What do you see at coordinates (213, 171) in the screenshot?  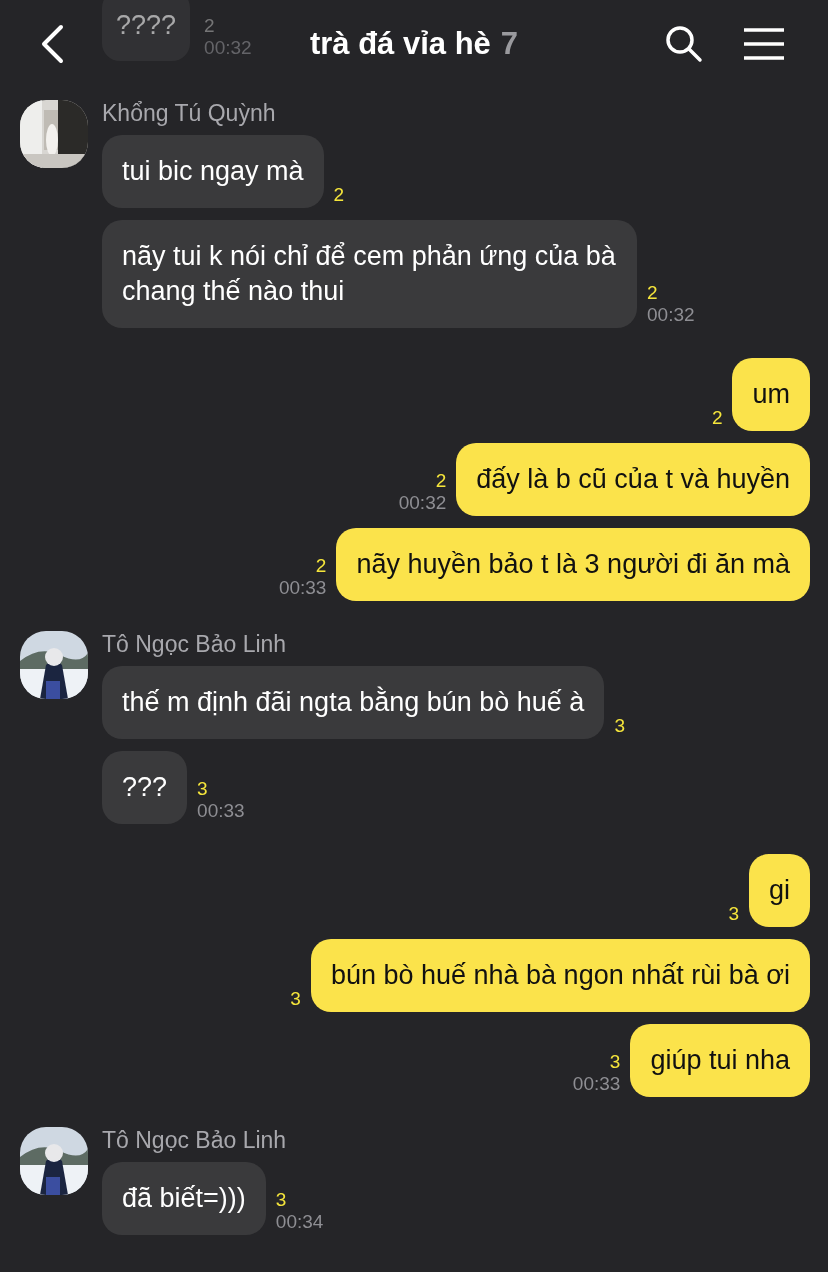 I see `received-message-bubble: tui bic ngay mà` at bounding box center [213, 171].